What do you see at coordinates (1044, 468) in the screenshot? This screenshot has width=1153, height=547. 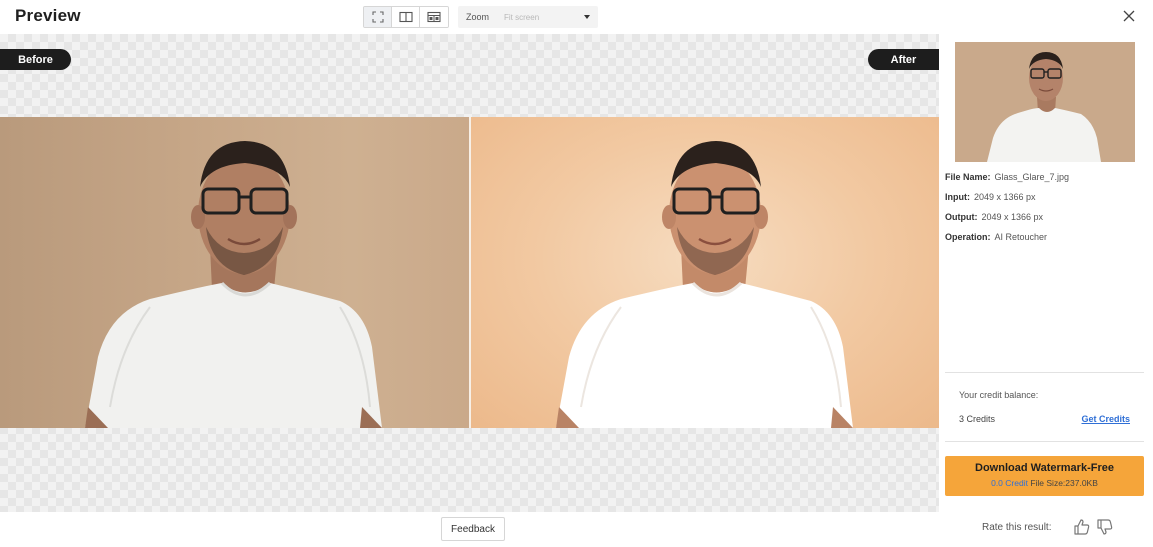 I see `download-title: Download Watermark-Free` at bounding box center [1044, 468].